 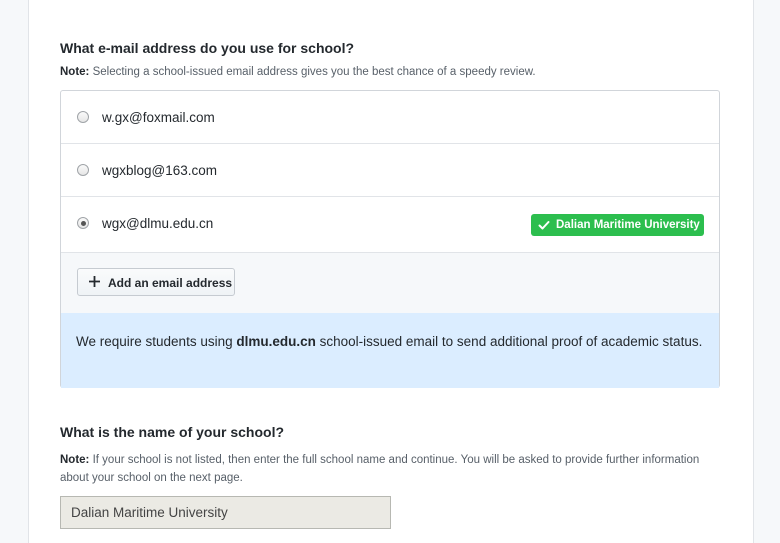 What do you see at coordinates (390, 283) in the screenshot?
I see `add-email-row: Add an email address` at bounding box center [390, 283].